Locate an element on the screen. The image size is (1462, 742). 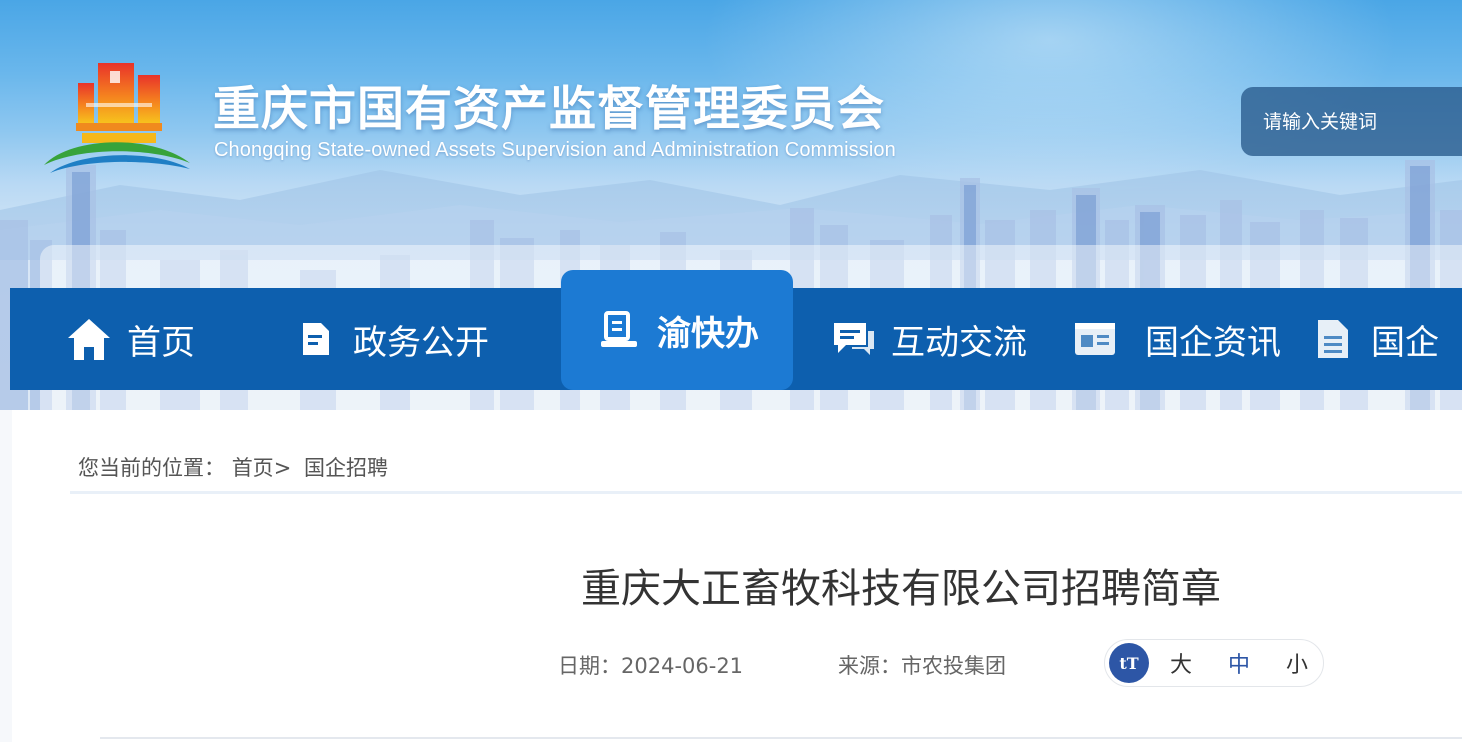
nav-label: 首页 is located at coordinates (161, 342).